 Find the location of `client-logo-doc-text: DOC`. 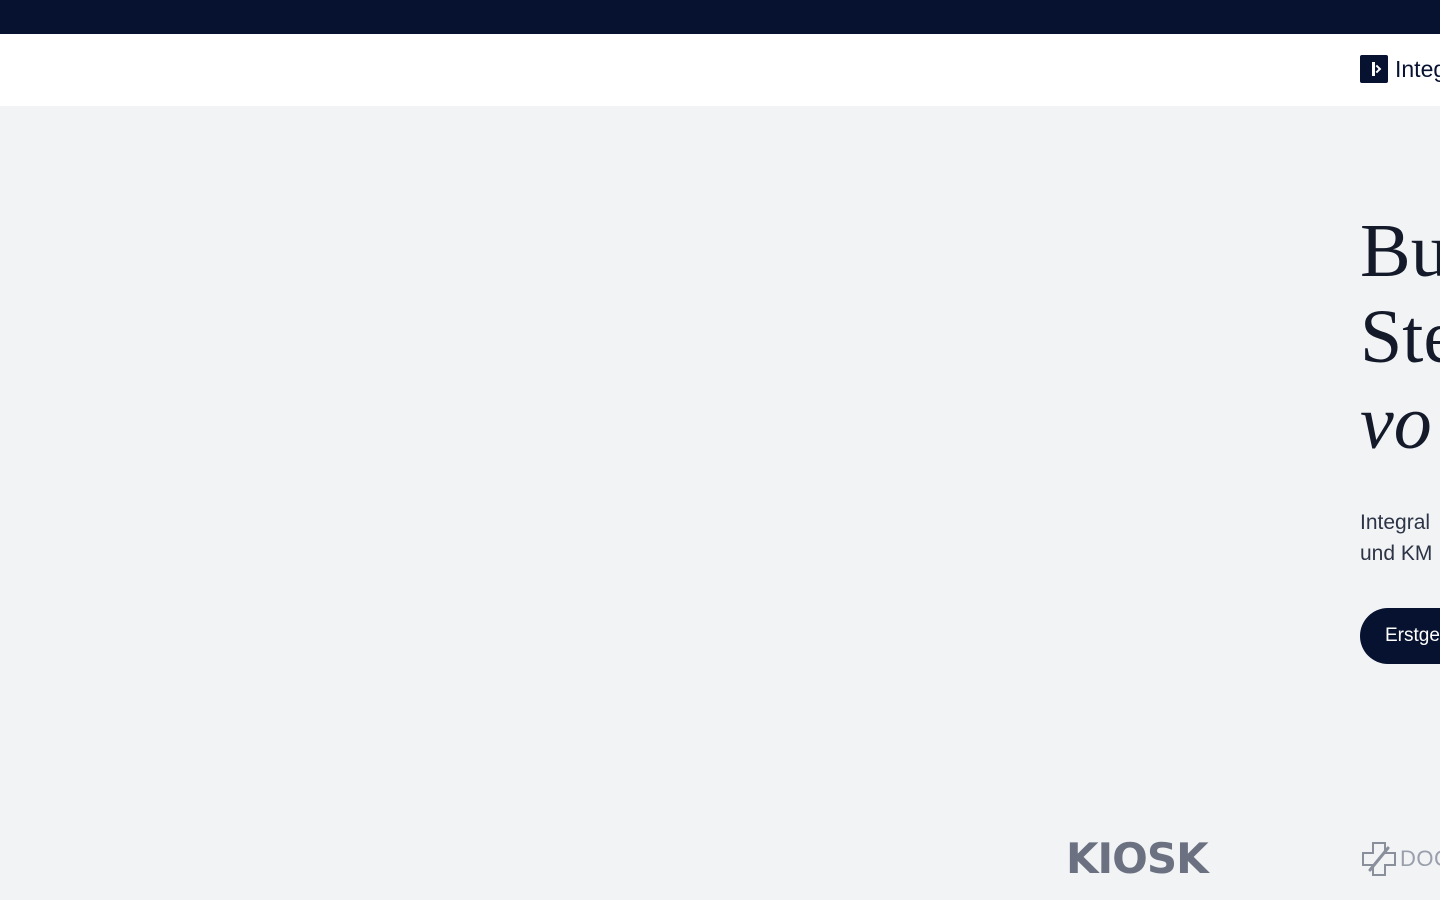

client-logo-doc-text: DOC is located at coordinates (1420, 858).